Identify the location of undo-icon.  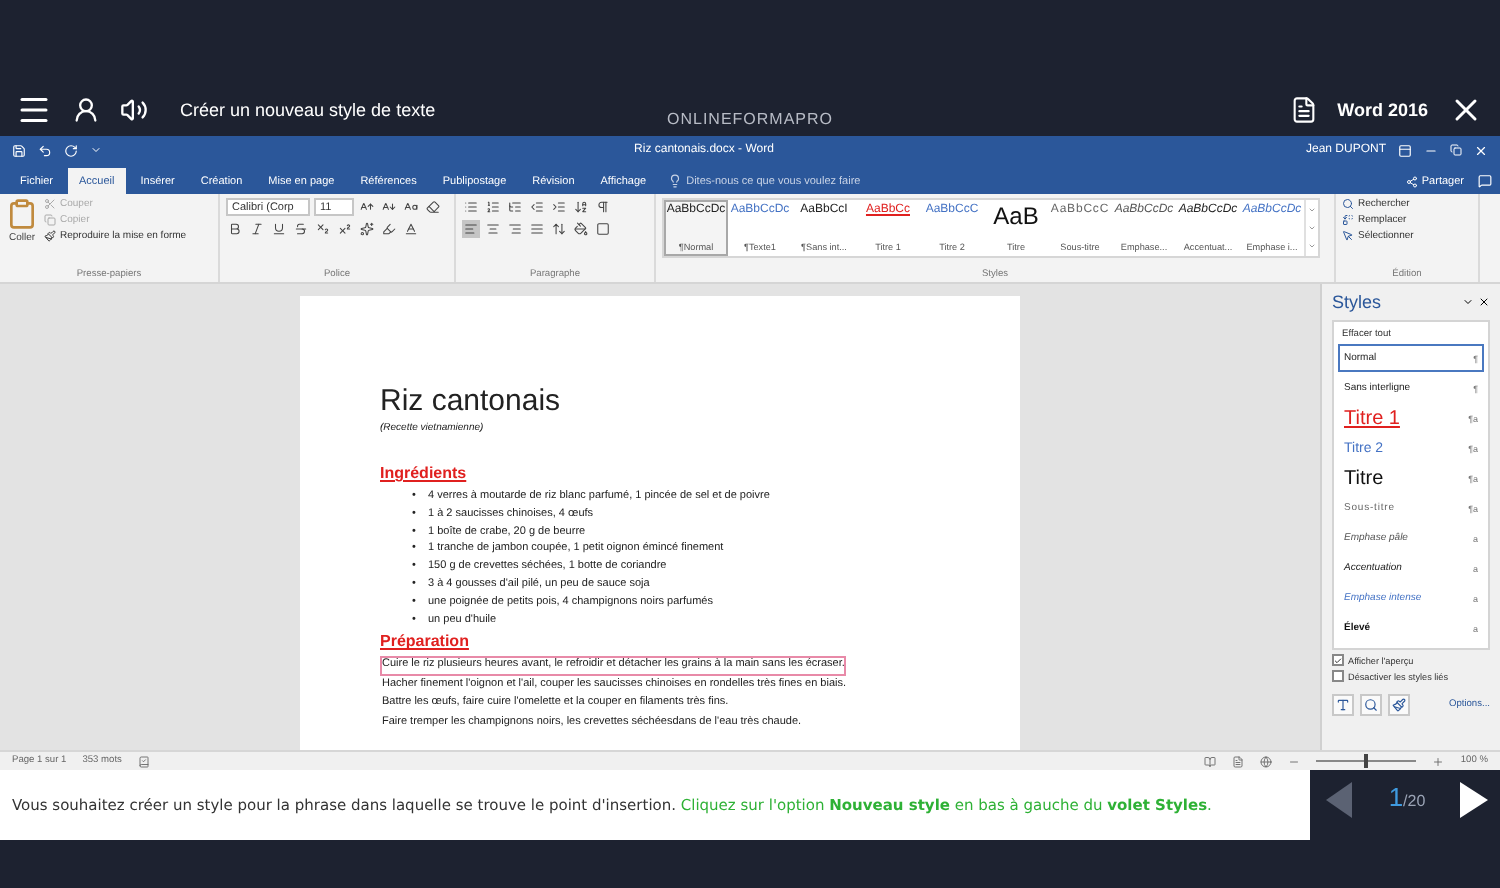
(45, 150).